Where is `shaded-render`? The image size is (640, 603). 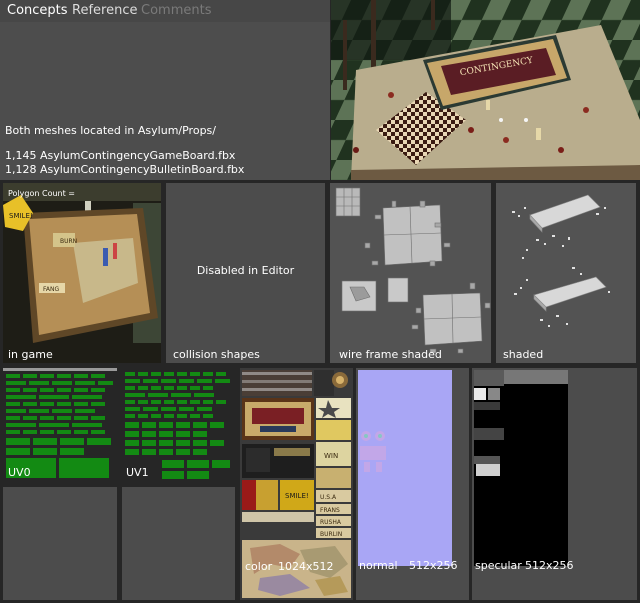
shaded-render is located at coordinates (561, 260).